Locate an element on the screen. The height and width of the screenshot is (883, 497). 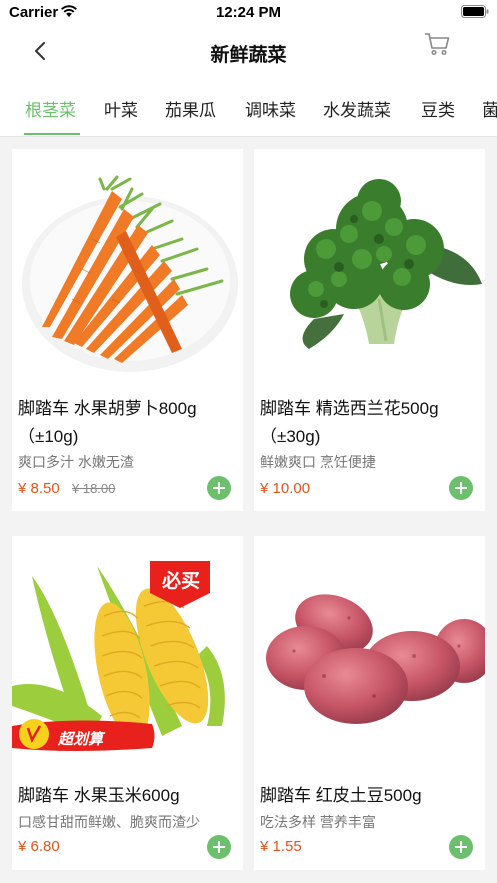
tab-leafy-greens: 叶菜 is located at coordinates (121, 108).